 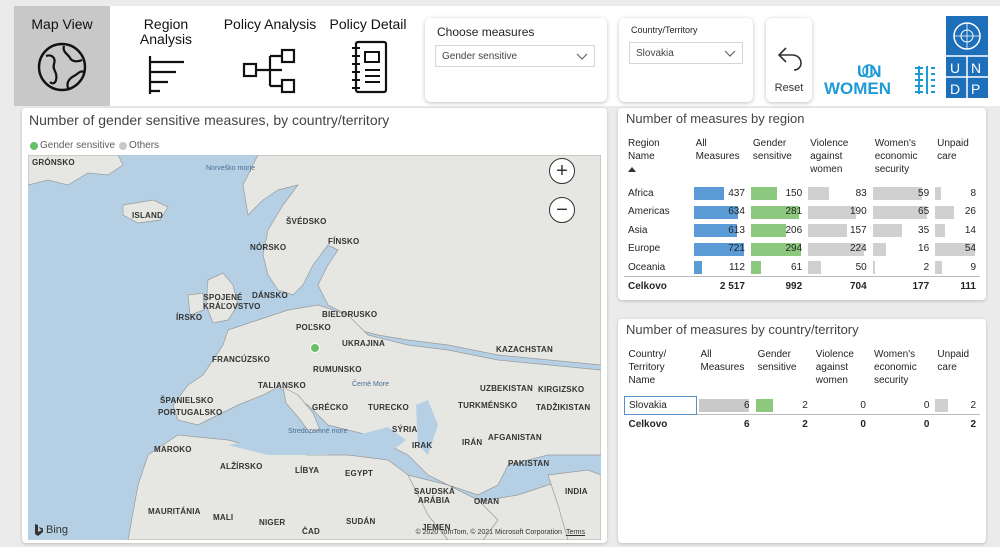 What do you see at coordinates (51, 530) in the screenshot?
I see `bing-logo: Bing` at bounding box center [51, 530].